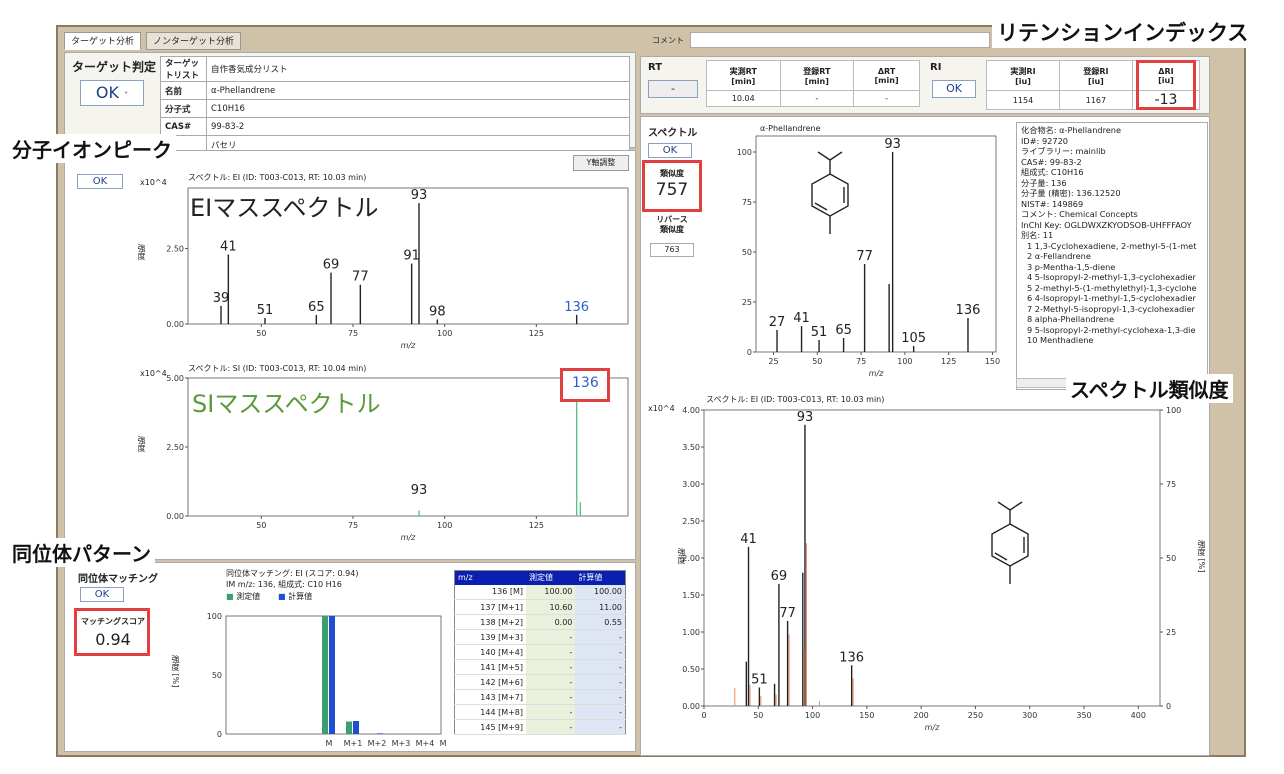 Image resolution: width=1284 pixels, height=774 pixels. Describe the element at coordinates (954, 89) in the screenshot. I see `ri-ok-button: OK` at that location.